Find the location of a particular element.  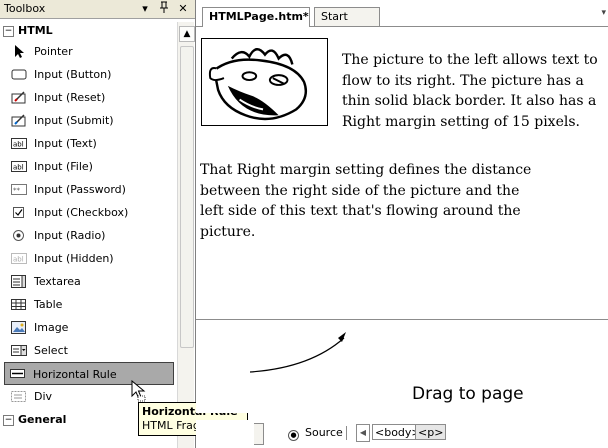

editor-status-bar: ● Source ◀ <body> <p> is located at coordinates (402, 434).